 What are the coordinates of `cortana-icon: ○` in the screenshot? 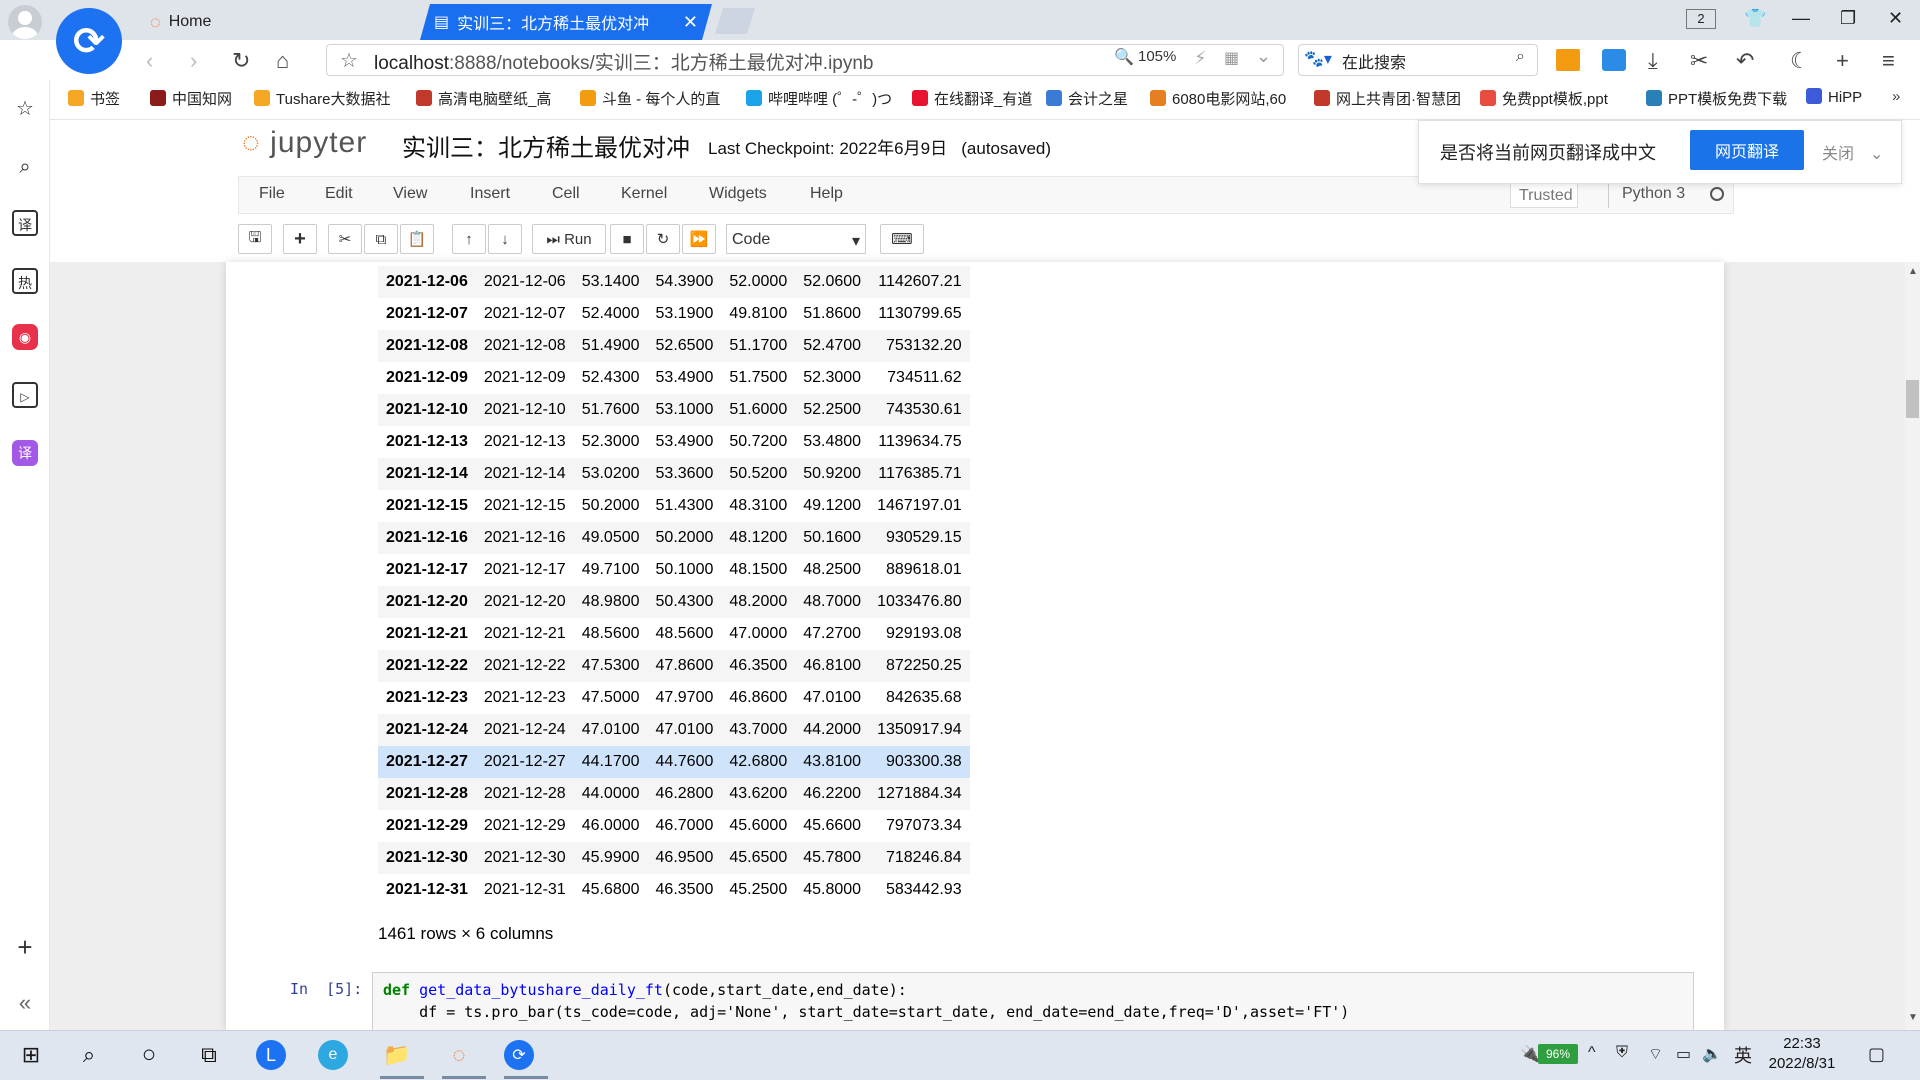 It's located at (149, 1055).